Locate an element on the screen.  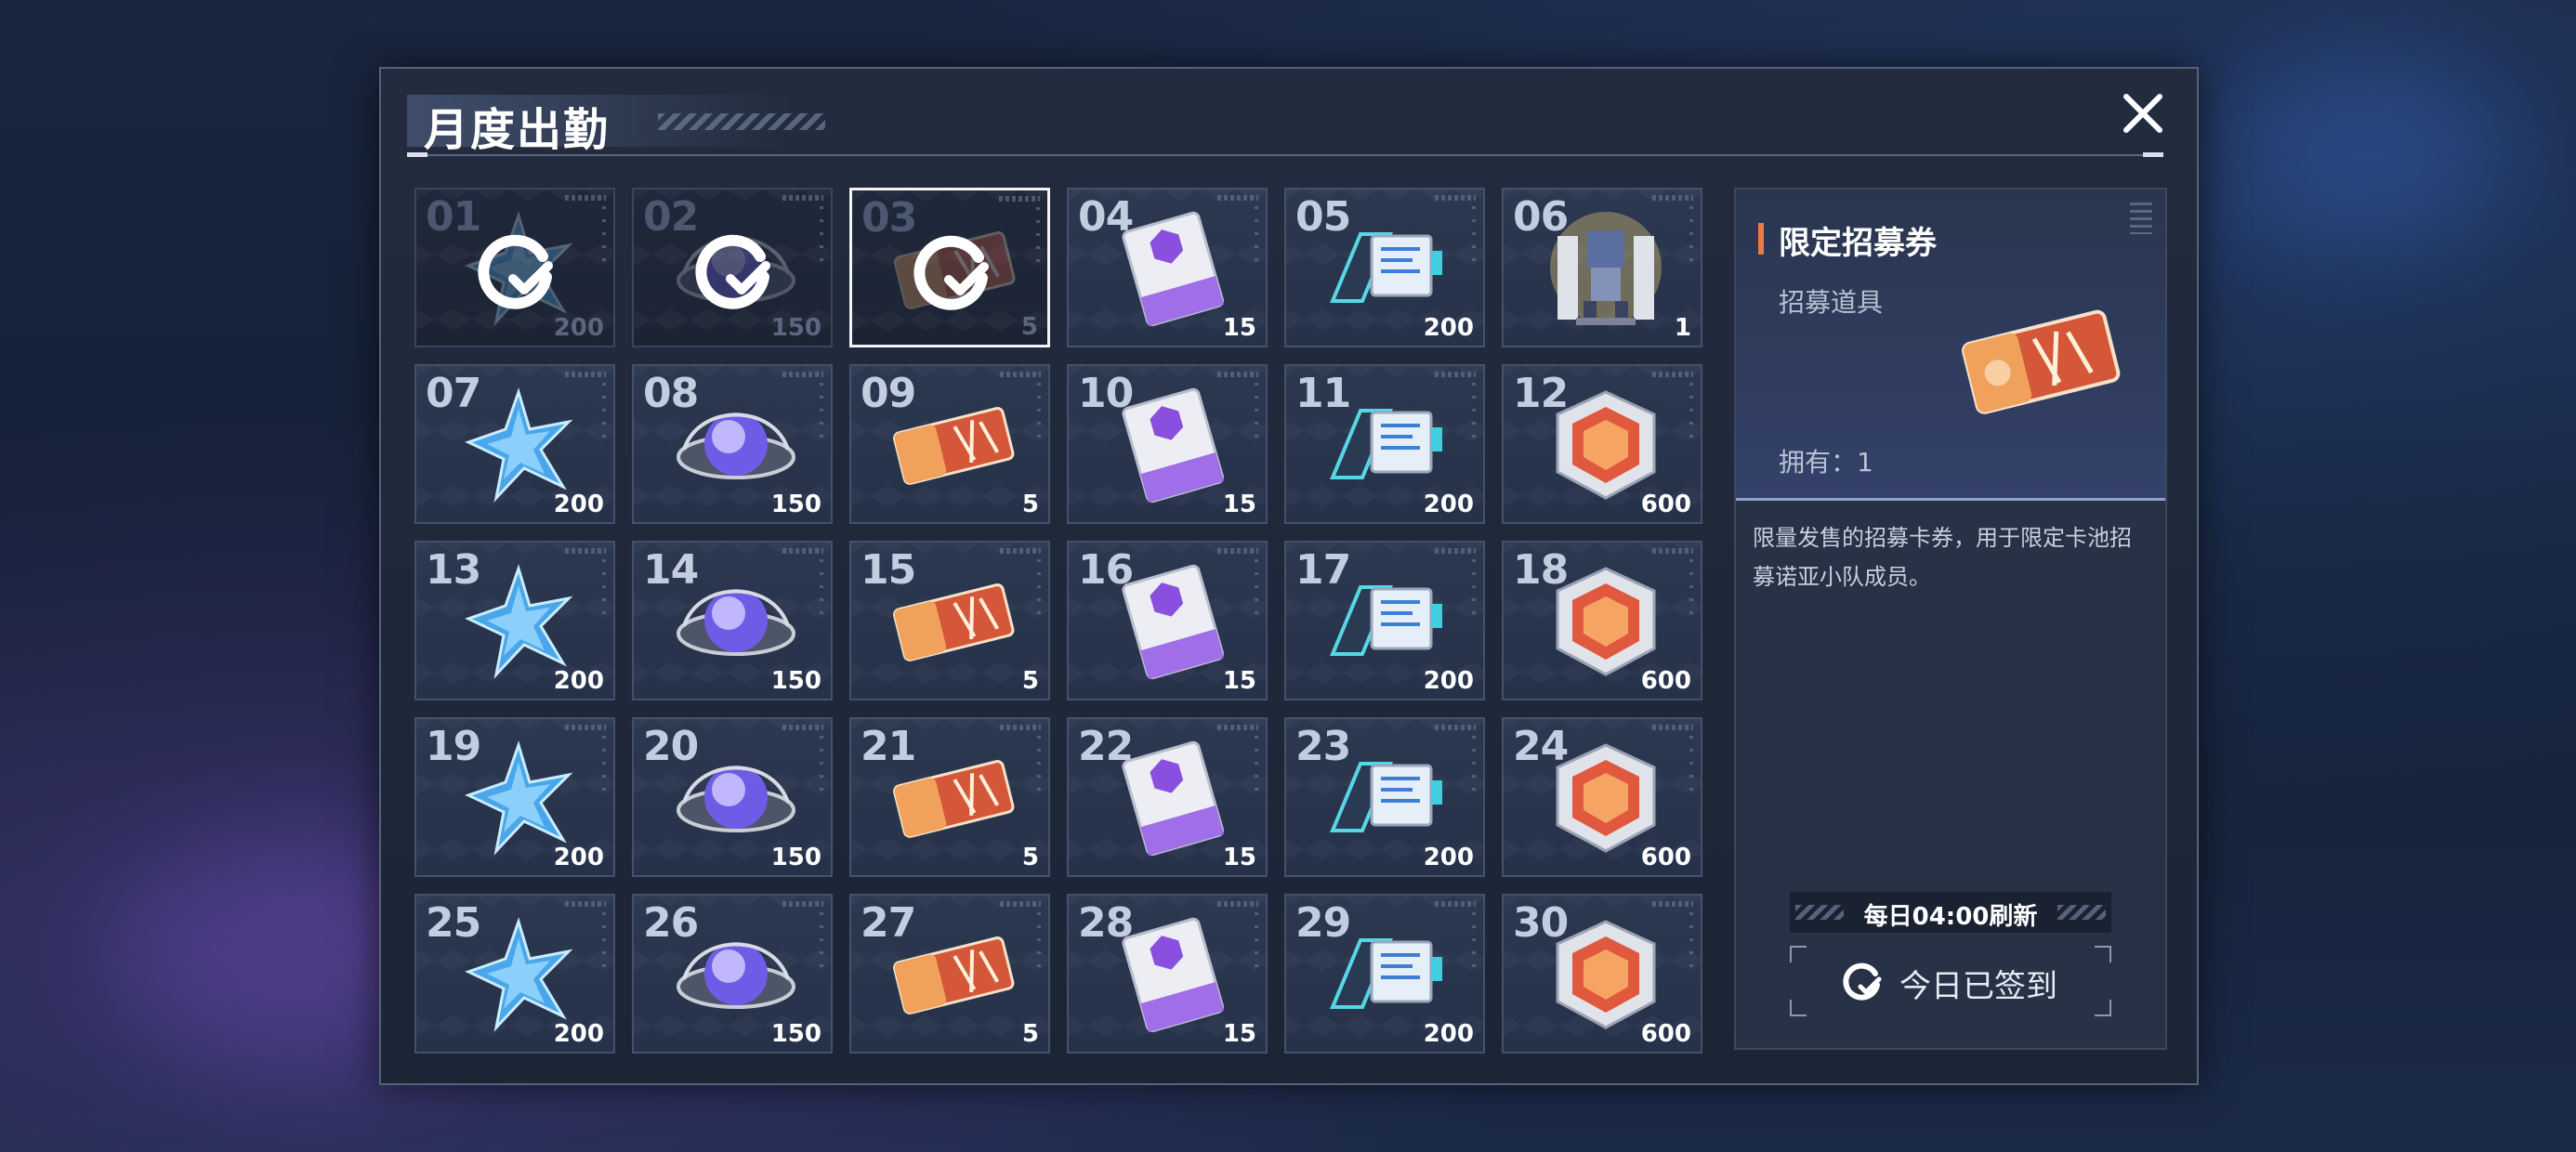
close-icon is located at coordinates (2142, 113).